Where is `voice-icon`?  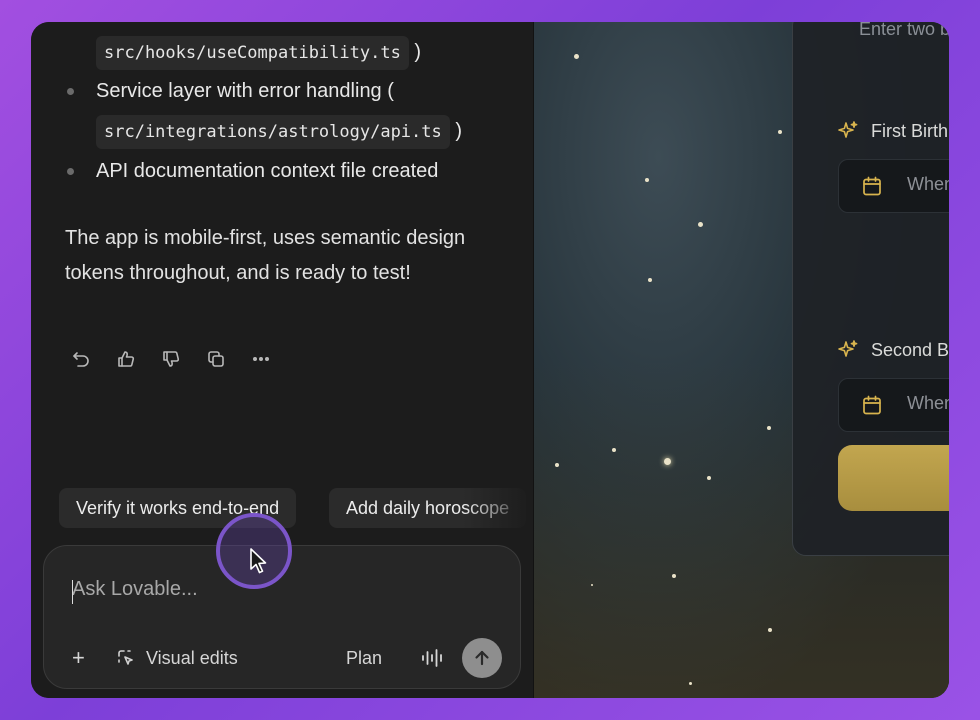
voice-icon is located at coordinates (432, 658).